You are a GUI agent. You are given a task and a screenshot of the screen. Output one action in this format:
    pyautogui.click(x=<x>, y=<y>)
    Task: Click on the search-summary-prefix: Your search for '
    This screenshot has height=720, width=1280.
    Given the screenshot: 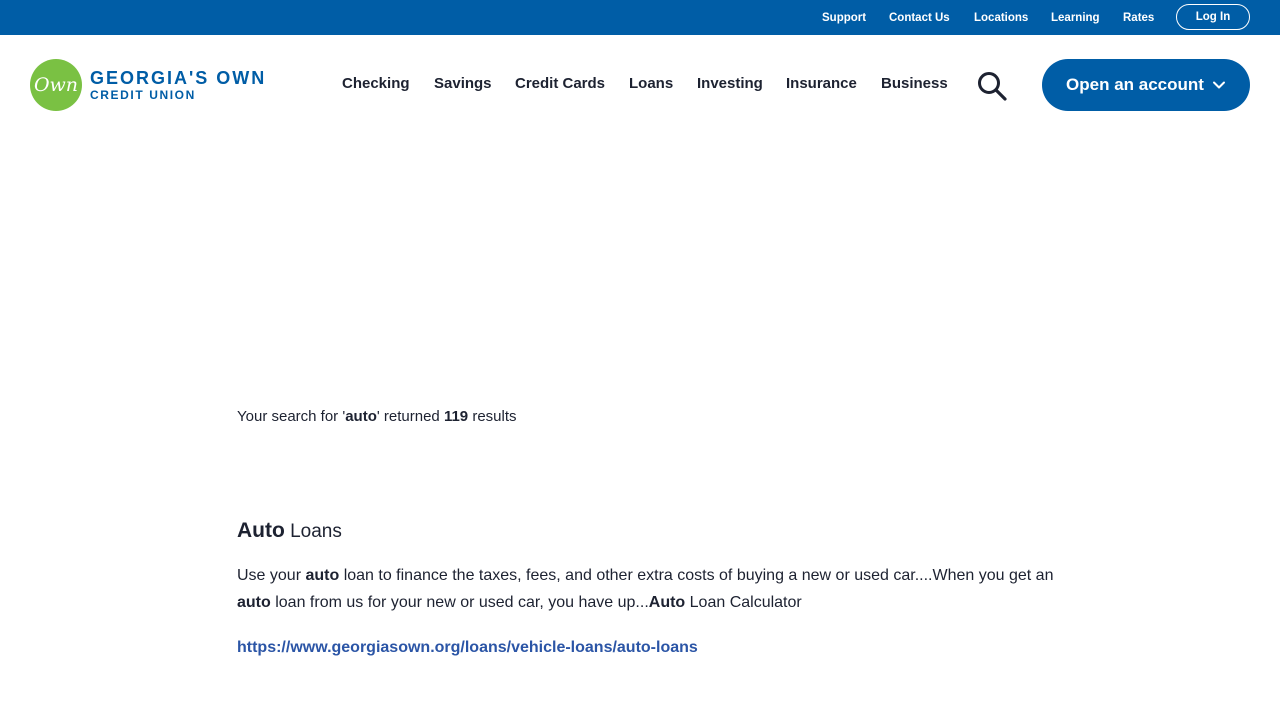 What is the action you would take?
    pyautogui.click(x=291, y=416)
    